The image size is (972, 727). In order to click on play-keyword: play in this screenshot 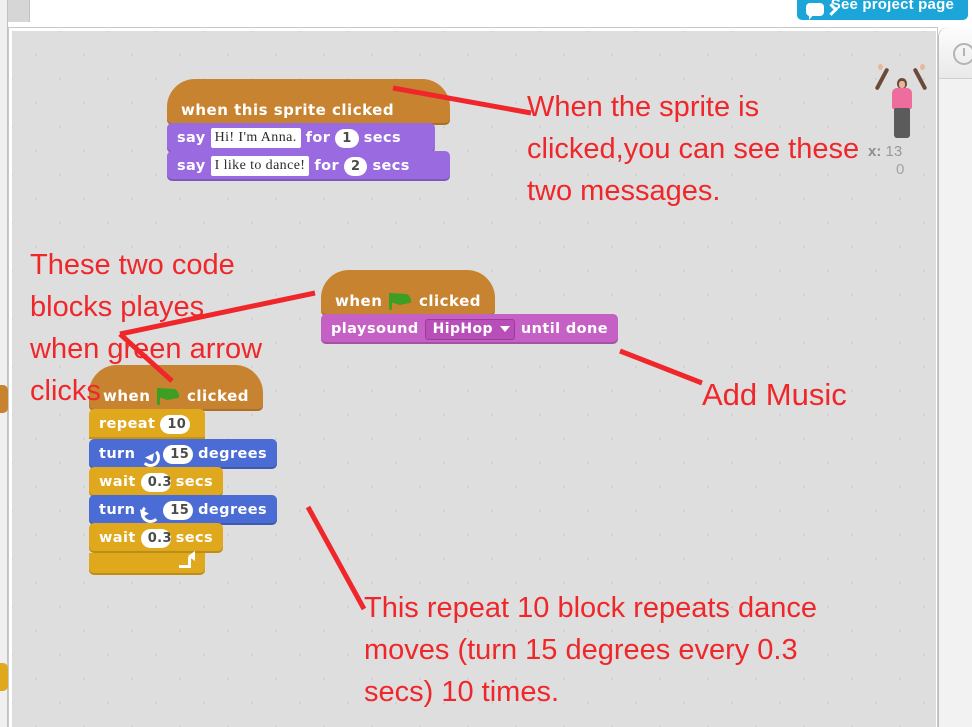, I will do `click(349, 329)`.